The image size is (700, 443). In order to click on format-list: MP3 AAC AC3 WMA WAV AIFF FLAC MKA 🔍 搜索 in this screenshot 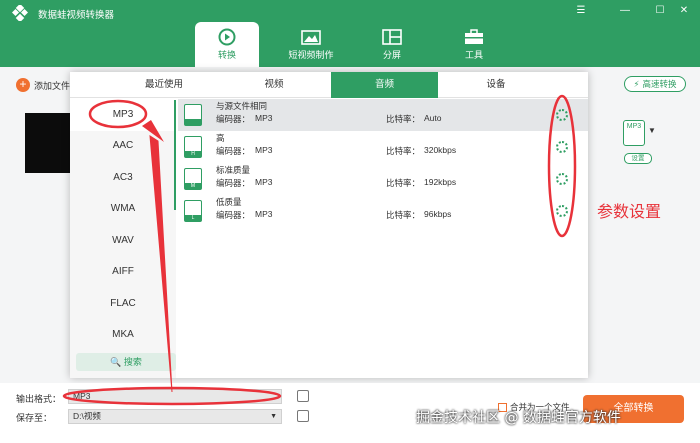, I will do `click(123, 238)`.